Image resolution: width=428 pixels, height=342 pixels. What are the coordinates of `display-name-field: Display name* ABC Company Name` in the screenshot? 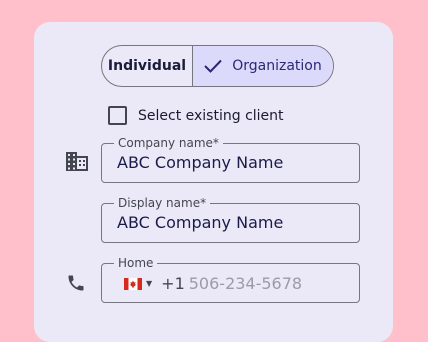 It's located at (230, 219).